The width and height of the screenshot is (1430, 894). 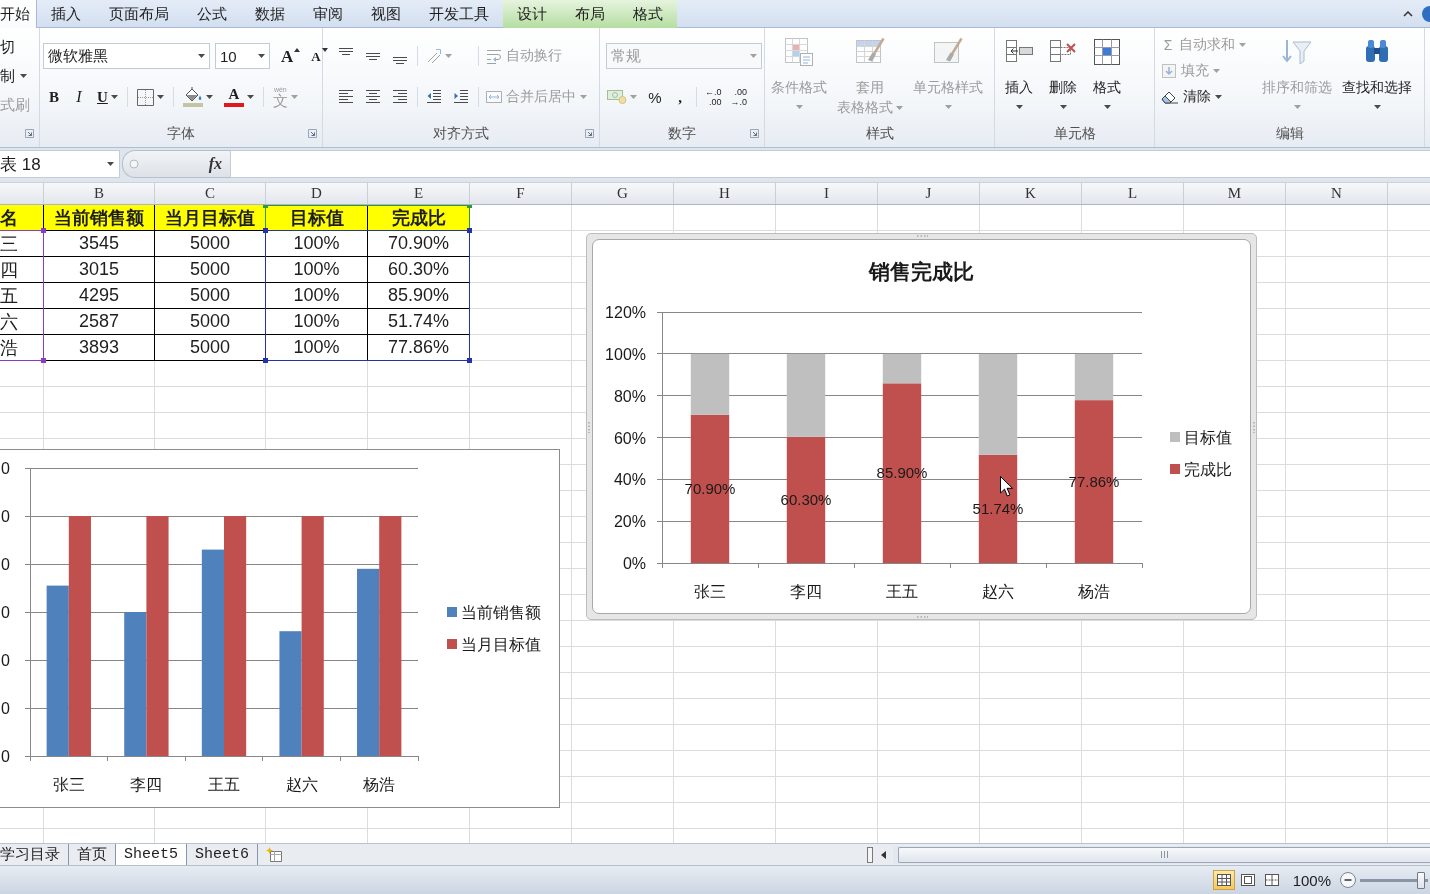 I want to click on increase-indent-icon, so click(x=461, y=97).